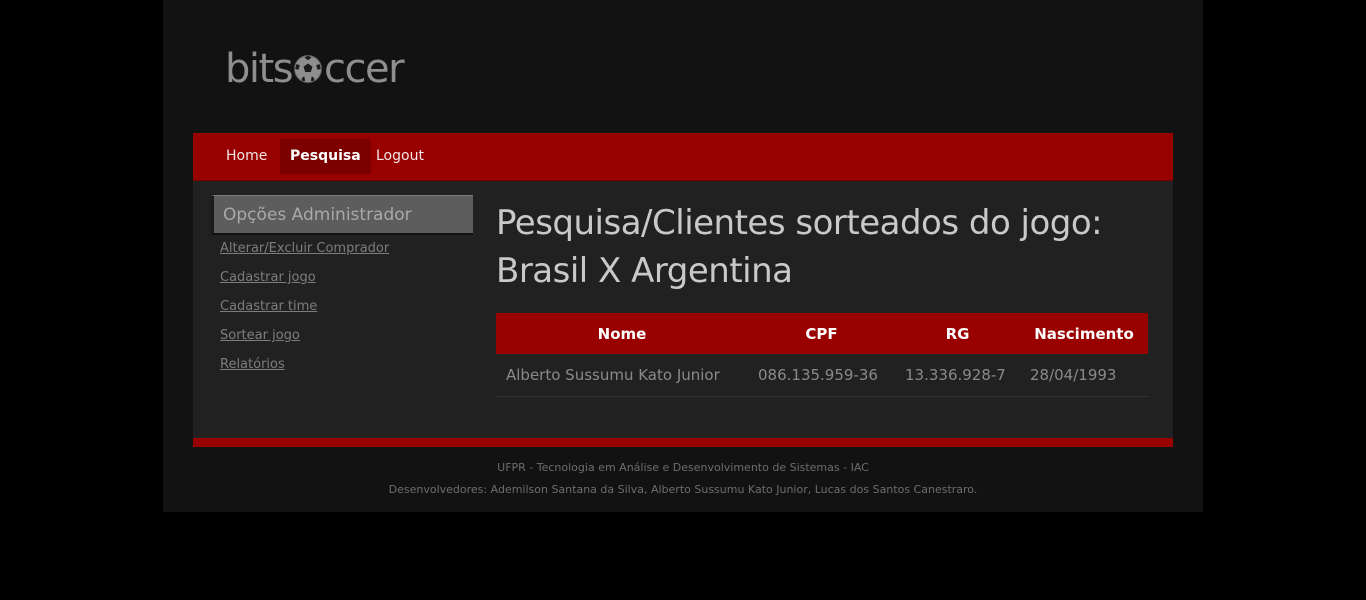  Describe the element at coordinates (1084, 333) in the screenshot. I see `column-header-nascimento: Nascimento` at that location.